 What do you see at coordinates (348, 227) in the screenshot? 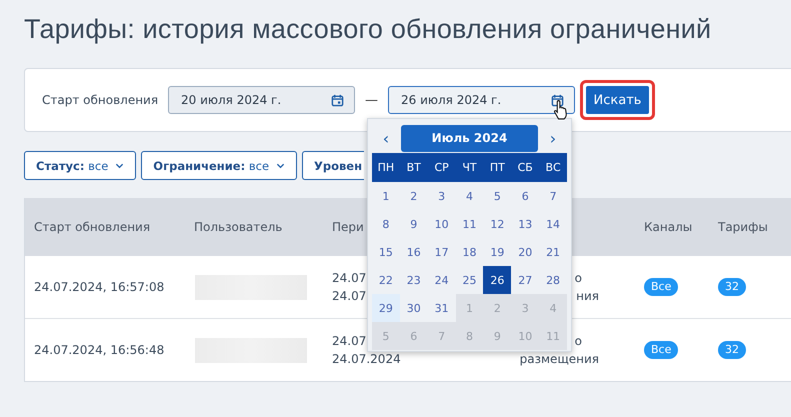
I see `column-header: Пери` at bounding box center [348, 227].